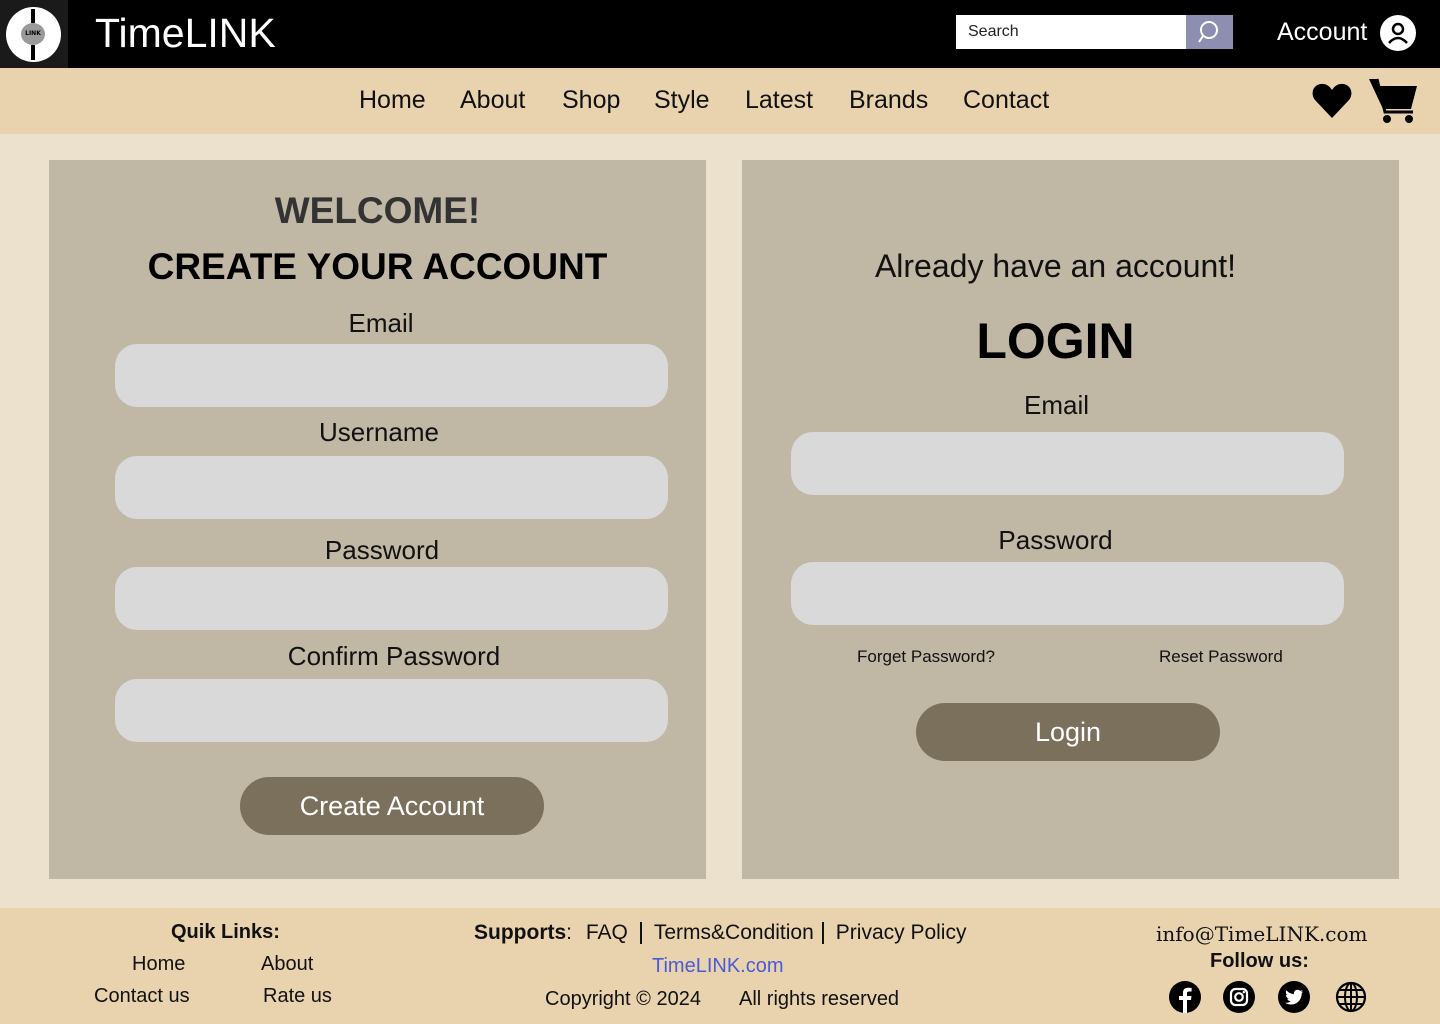  Describe the element at coordinates (591, 100) in the screenshot. I see `nav-item-shop: Shop` at that location.